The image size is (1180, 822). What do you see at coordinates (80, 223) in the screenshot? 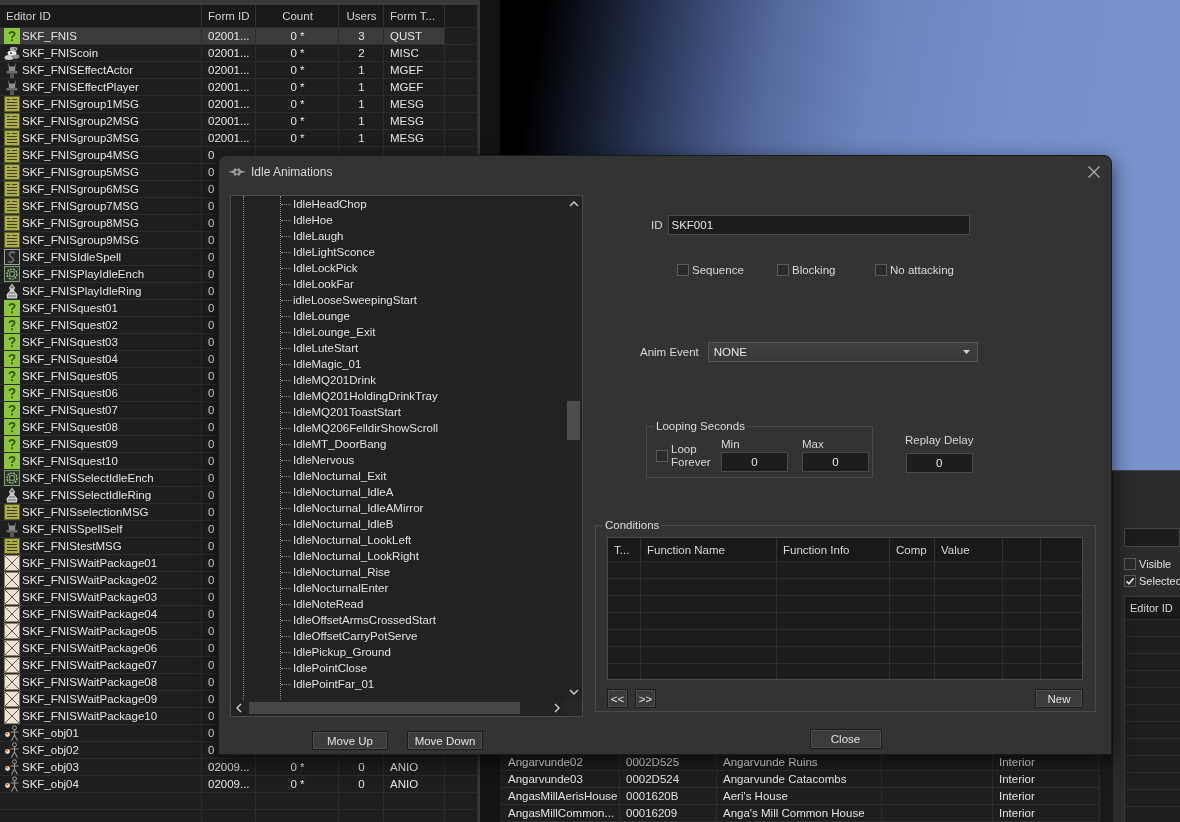
I see `table-cell: SKF_FNISgroup8MSG` at bounding box center [80, 223].